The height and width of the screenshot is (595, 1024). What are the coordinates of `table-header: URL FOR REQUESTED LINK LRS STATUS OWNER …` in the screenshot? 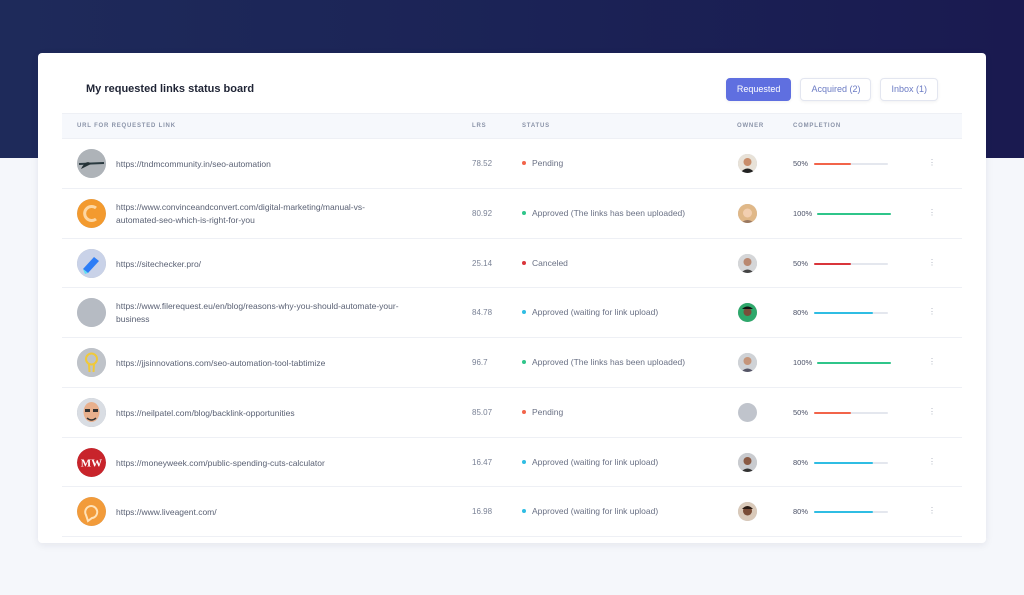 It's located at (512, 126).